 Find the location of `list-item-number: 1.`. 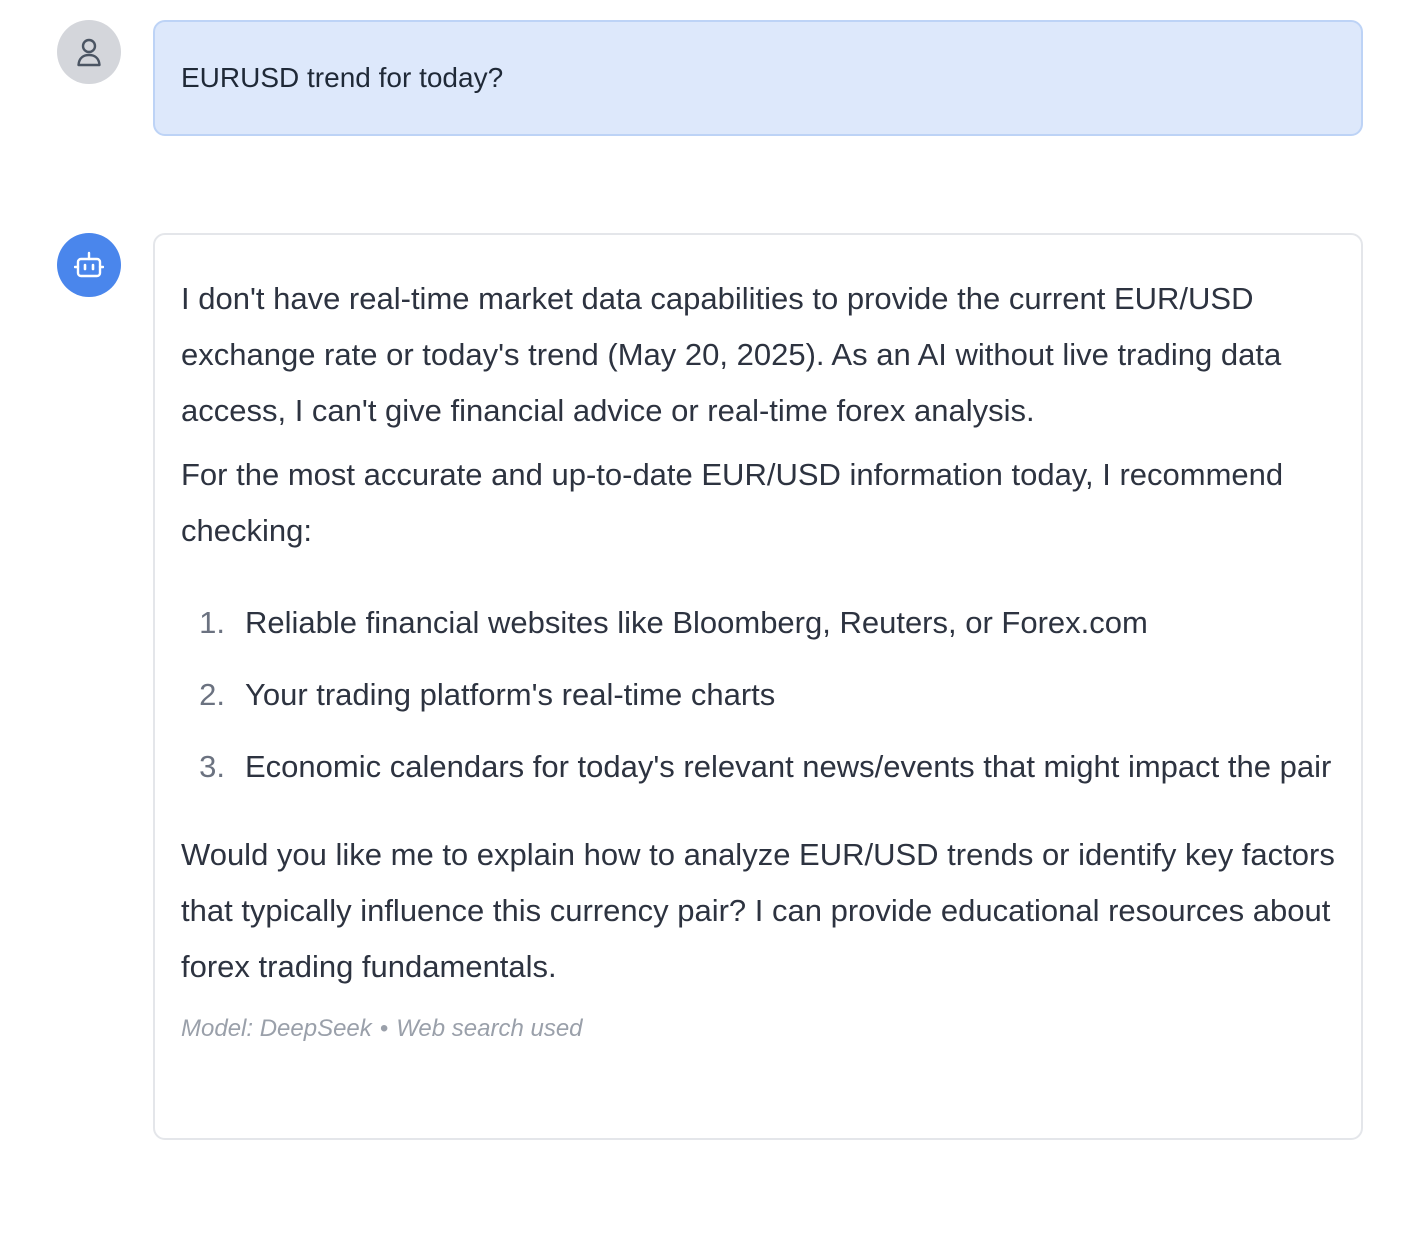

list-item-number: 1. is located at coordinates (212, 622).